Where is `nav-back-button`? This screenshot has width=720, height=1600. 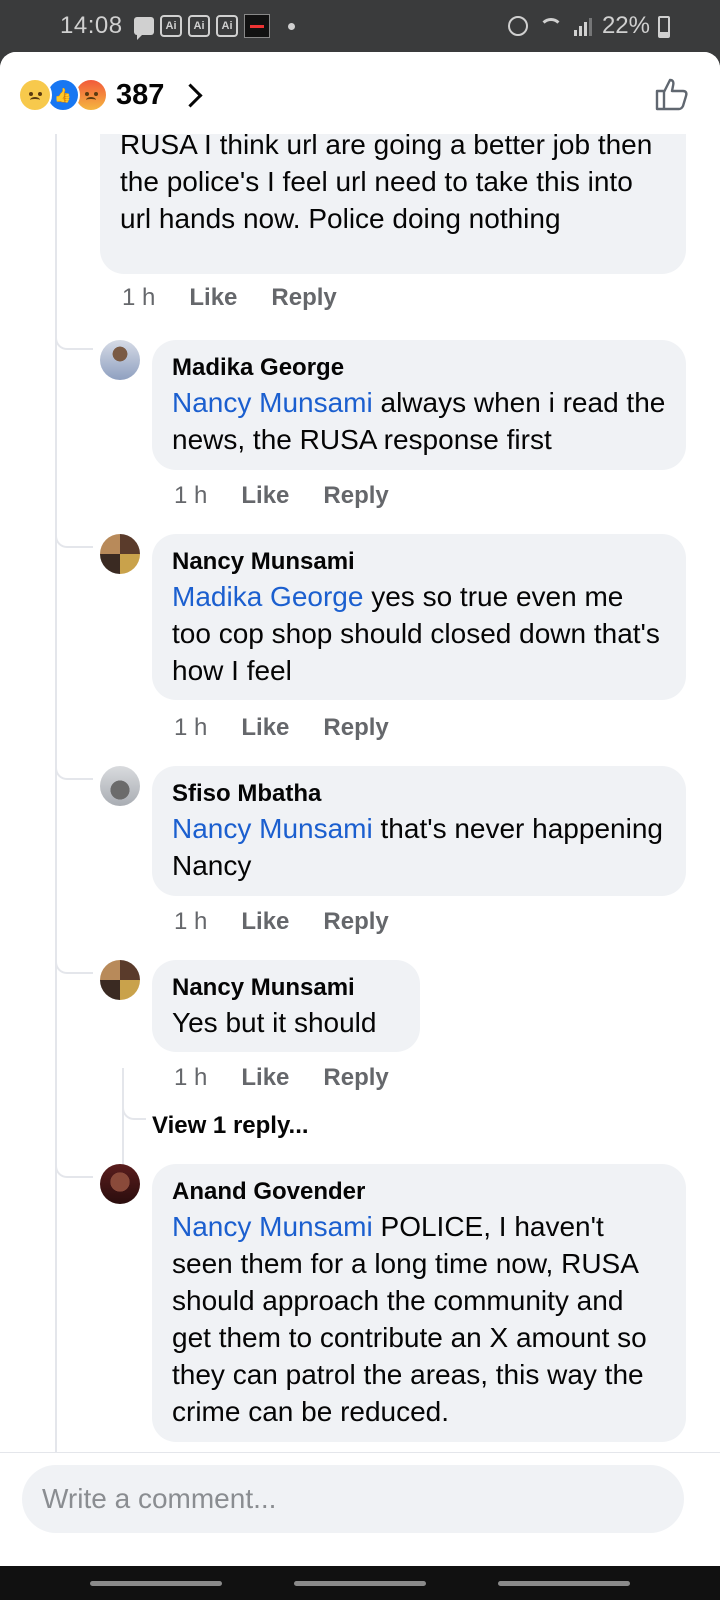 nav-back-button is located at coordinates (156, 1583).